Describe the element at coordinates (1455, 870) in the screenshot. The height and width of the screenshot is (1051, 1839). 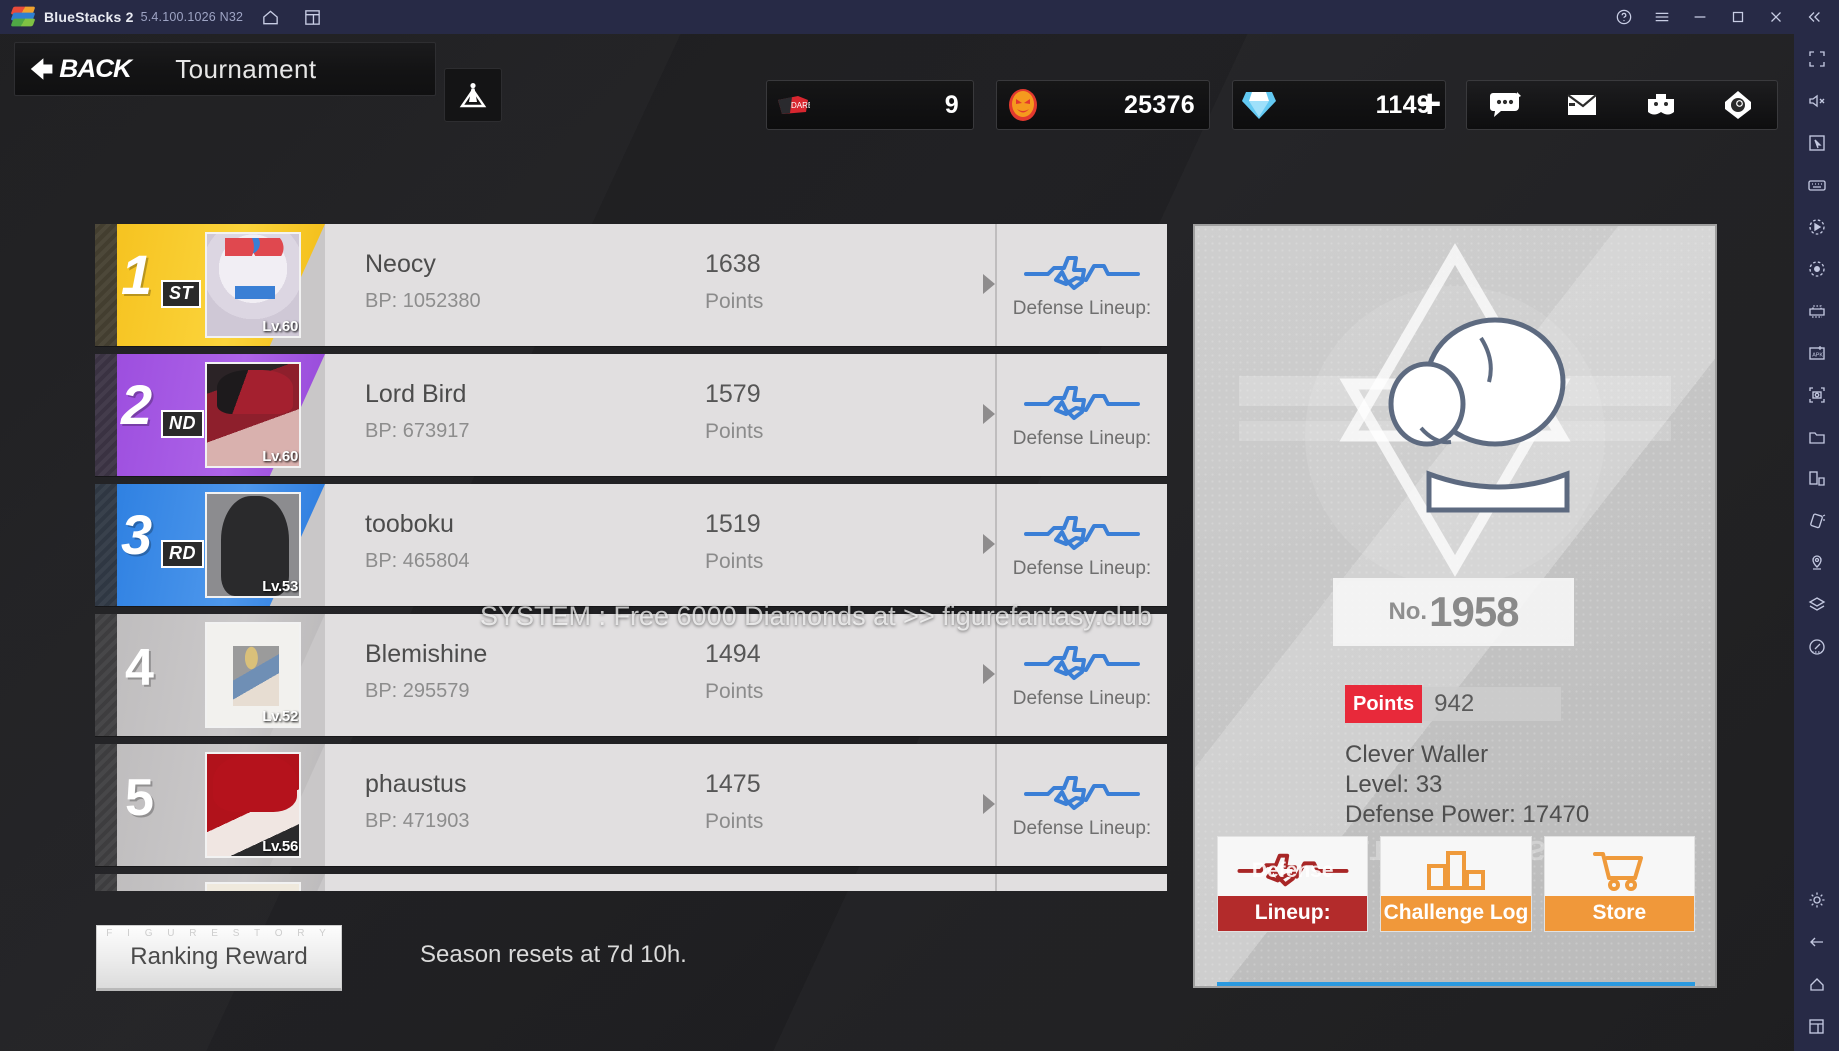
I see `bar-chart-icon` at that location.